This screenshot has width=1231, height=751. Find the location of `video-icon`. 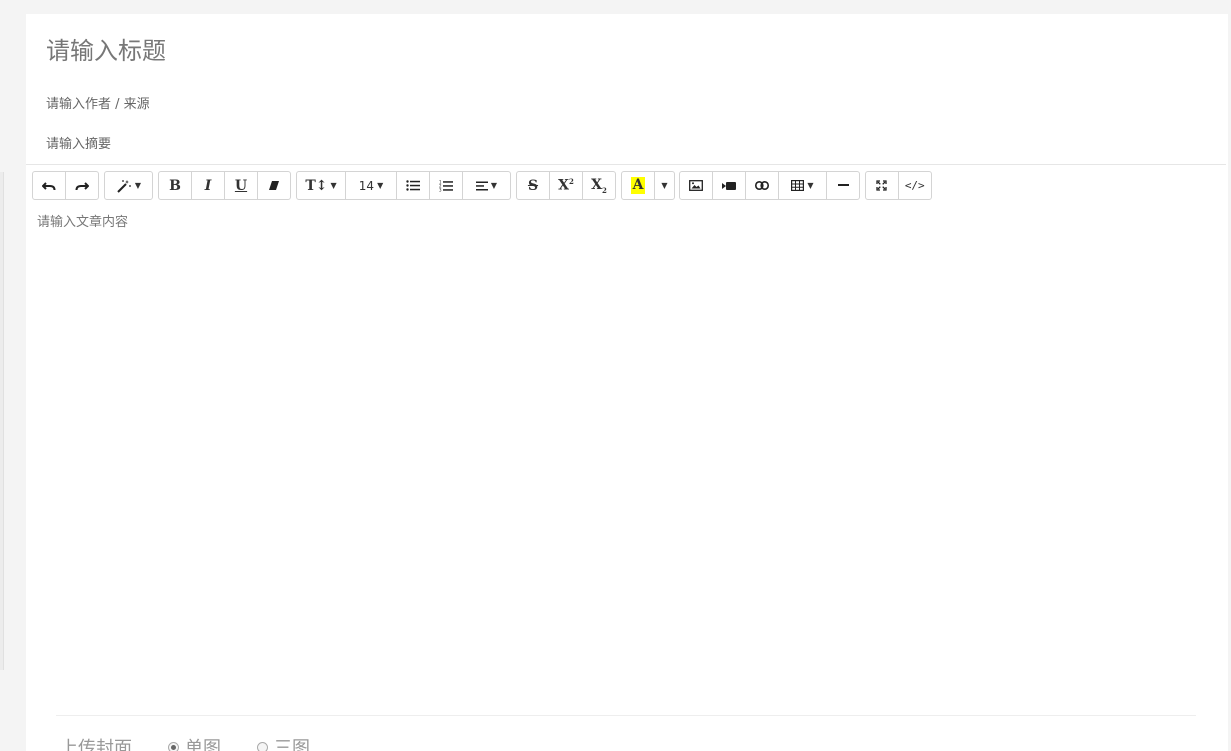

video-icon is located at coordinates (729, 185).